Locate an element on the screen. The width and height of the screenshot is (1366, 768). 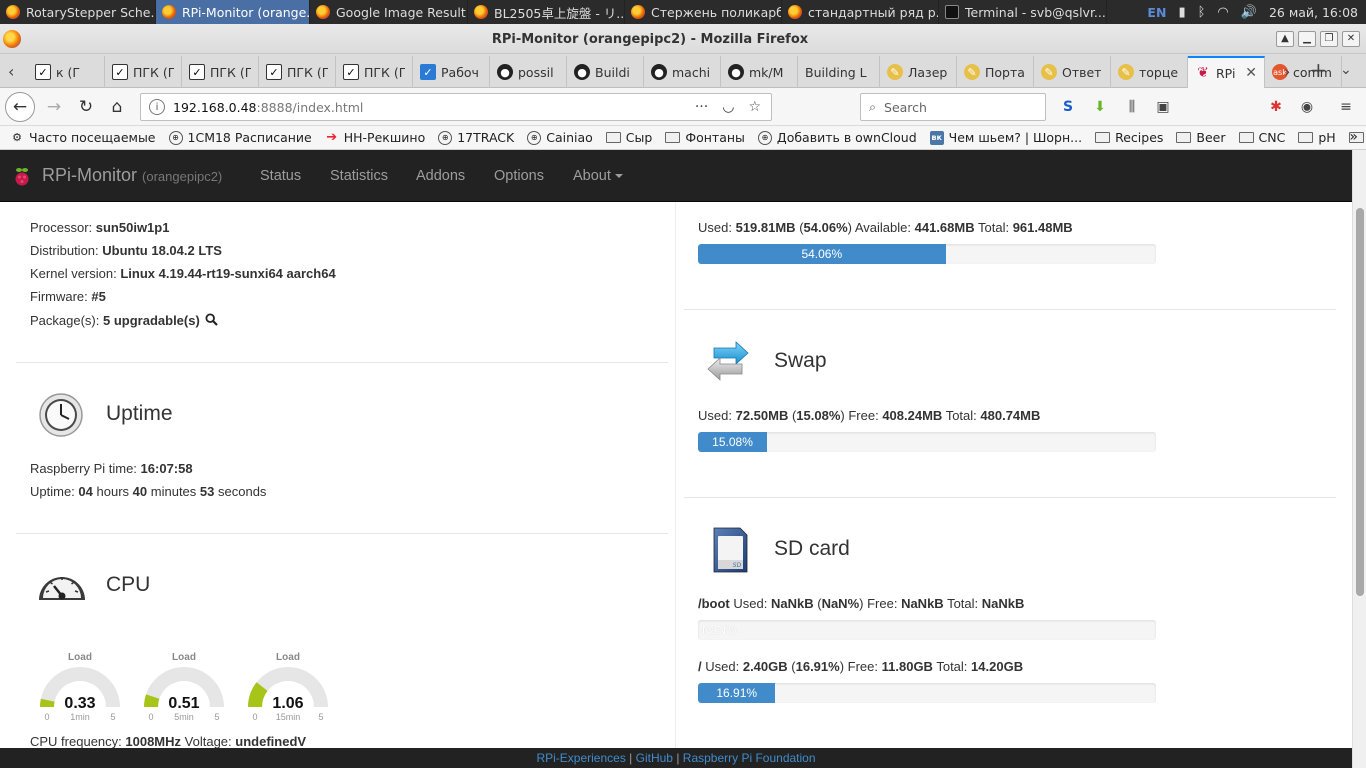
footer-link-raspberry-pi-foundation: Raspberry Pi Foundation is located at coordinates (749, 758).